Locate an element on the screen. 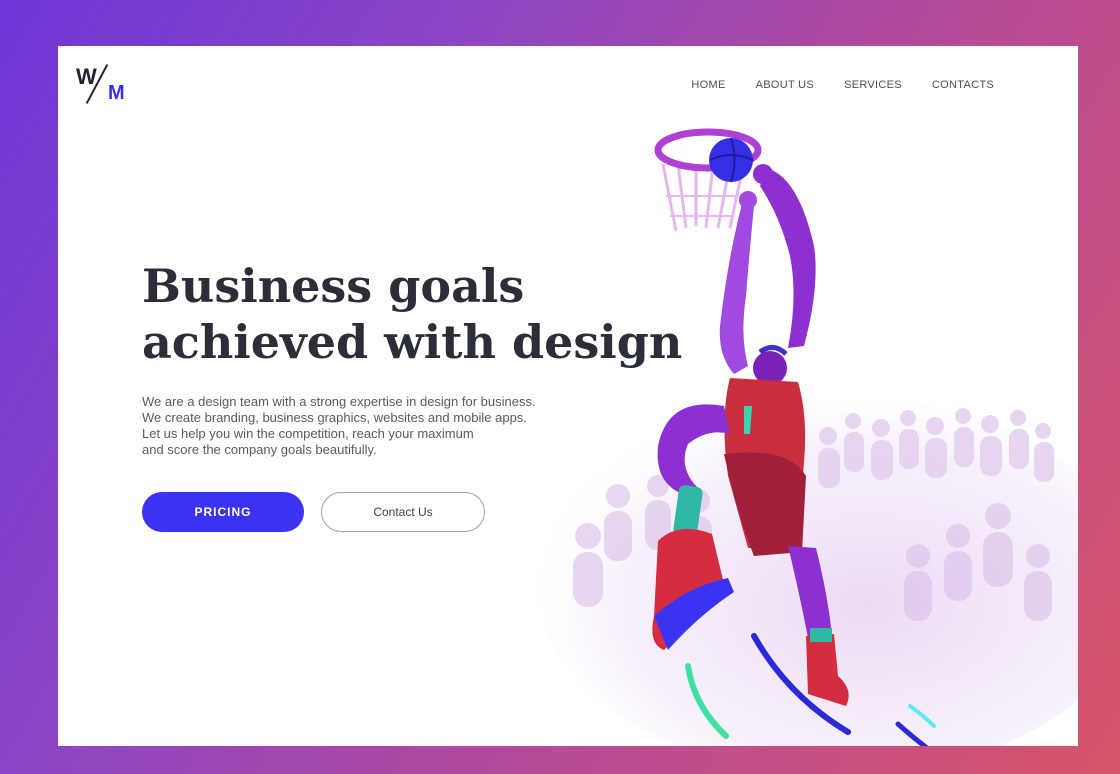 The image size is (1120, 774). nav-services: SERVICES is located at coordinates (873, 85).